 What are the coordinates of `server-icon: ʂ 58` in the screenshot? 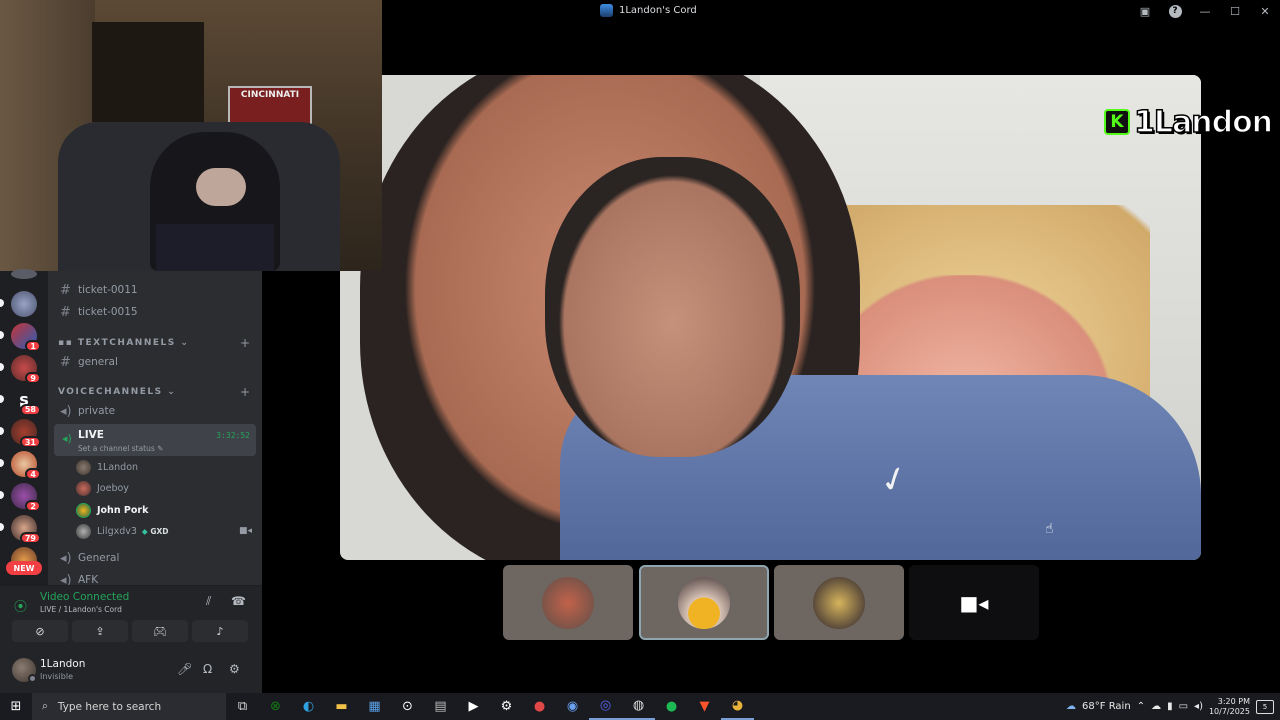 It's located at (26, 401).